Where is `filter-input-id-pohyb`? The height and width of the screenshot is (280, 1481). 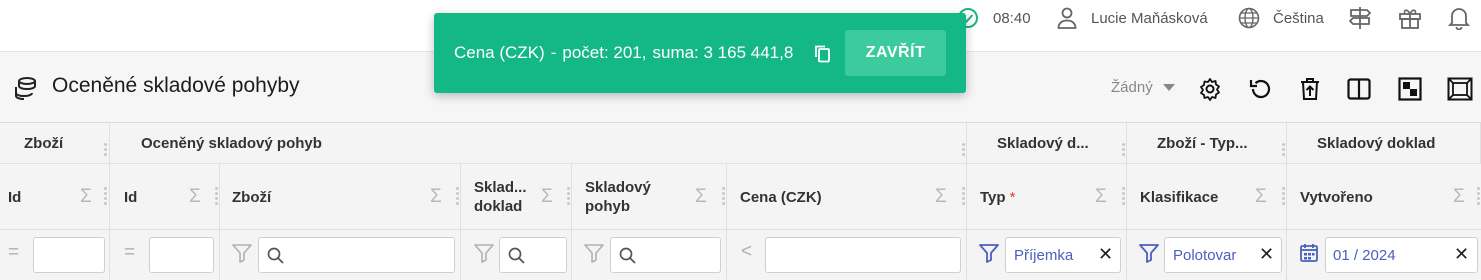 filter-input-id-pohyb is located at coordinates (181, 255).